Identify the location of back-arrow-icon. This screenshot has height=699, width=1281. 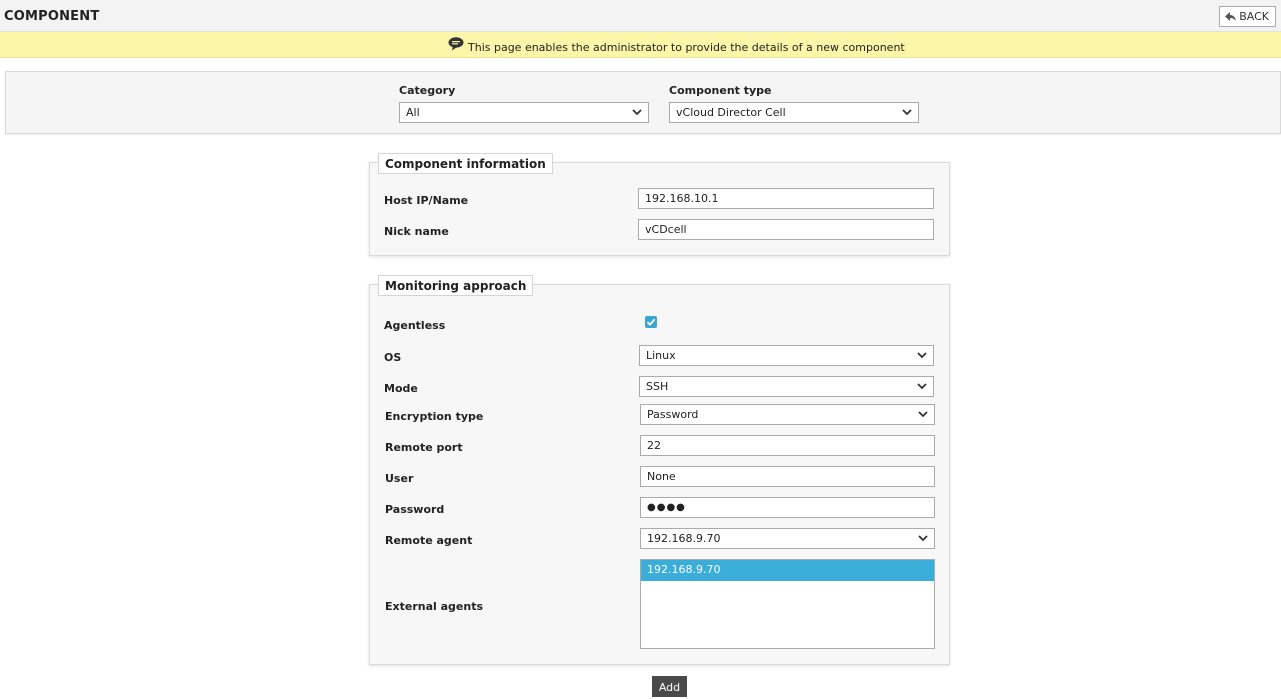
(1231, 16).